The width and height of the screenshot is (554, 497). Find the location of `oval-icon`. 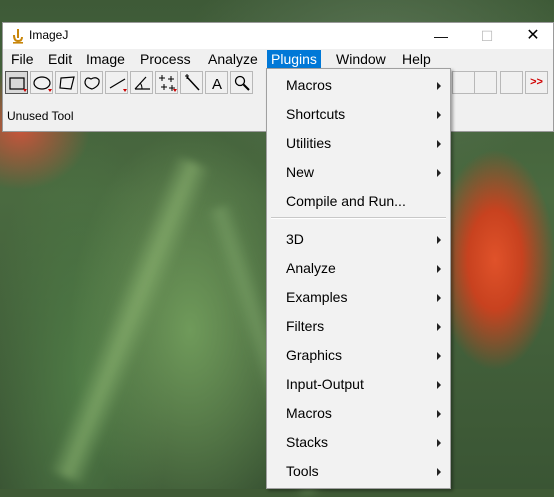

oval-icon is located at coordinates (42, 84).